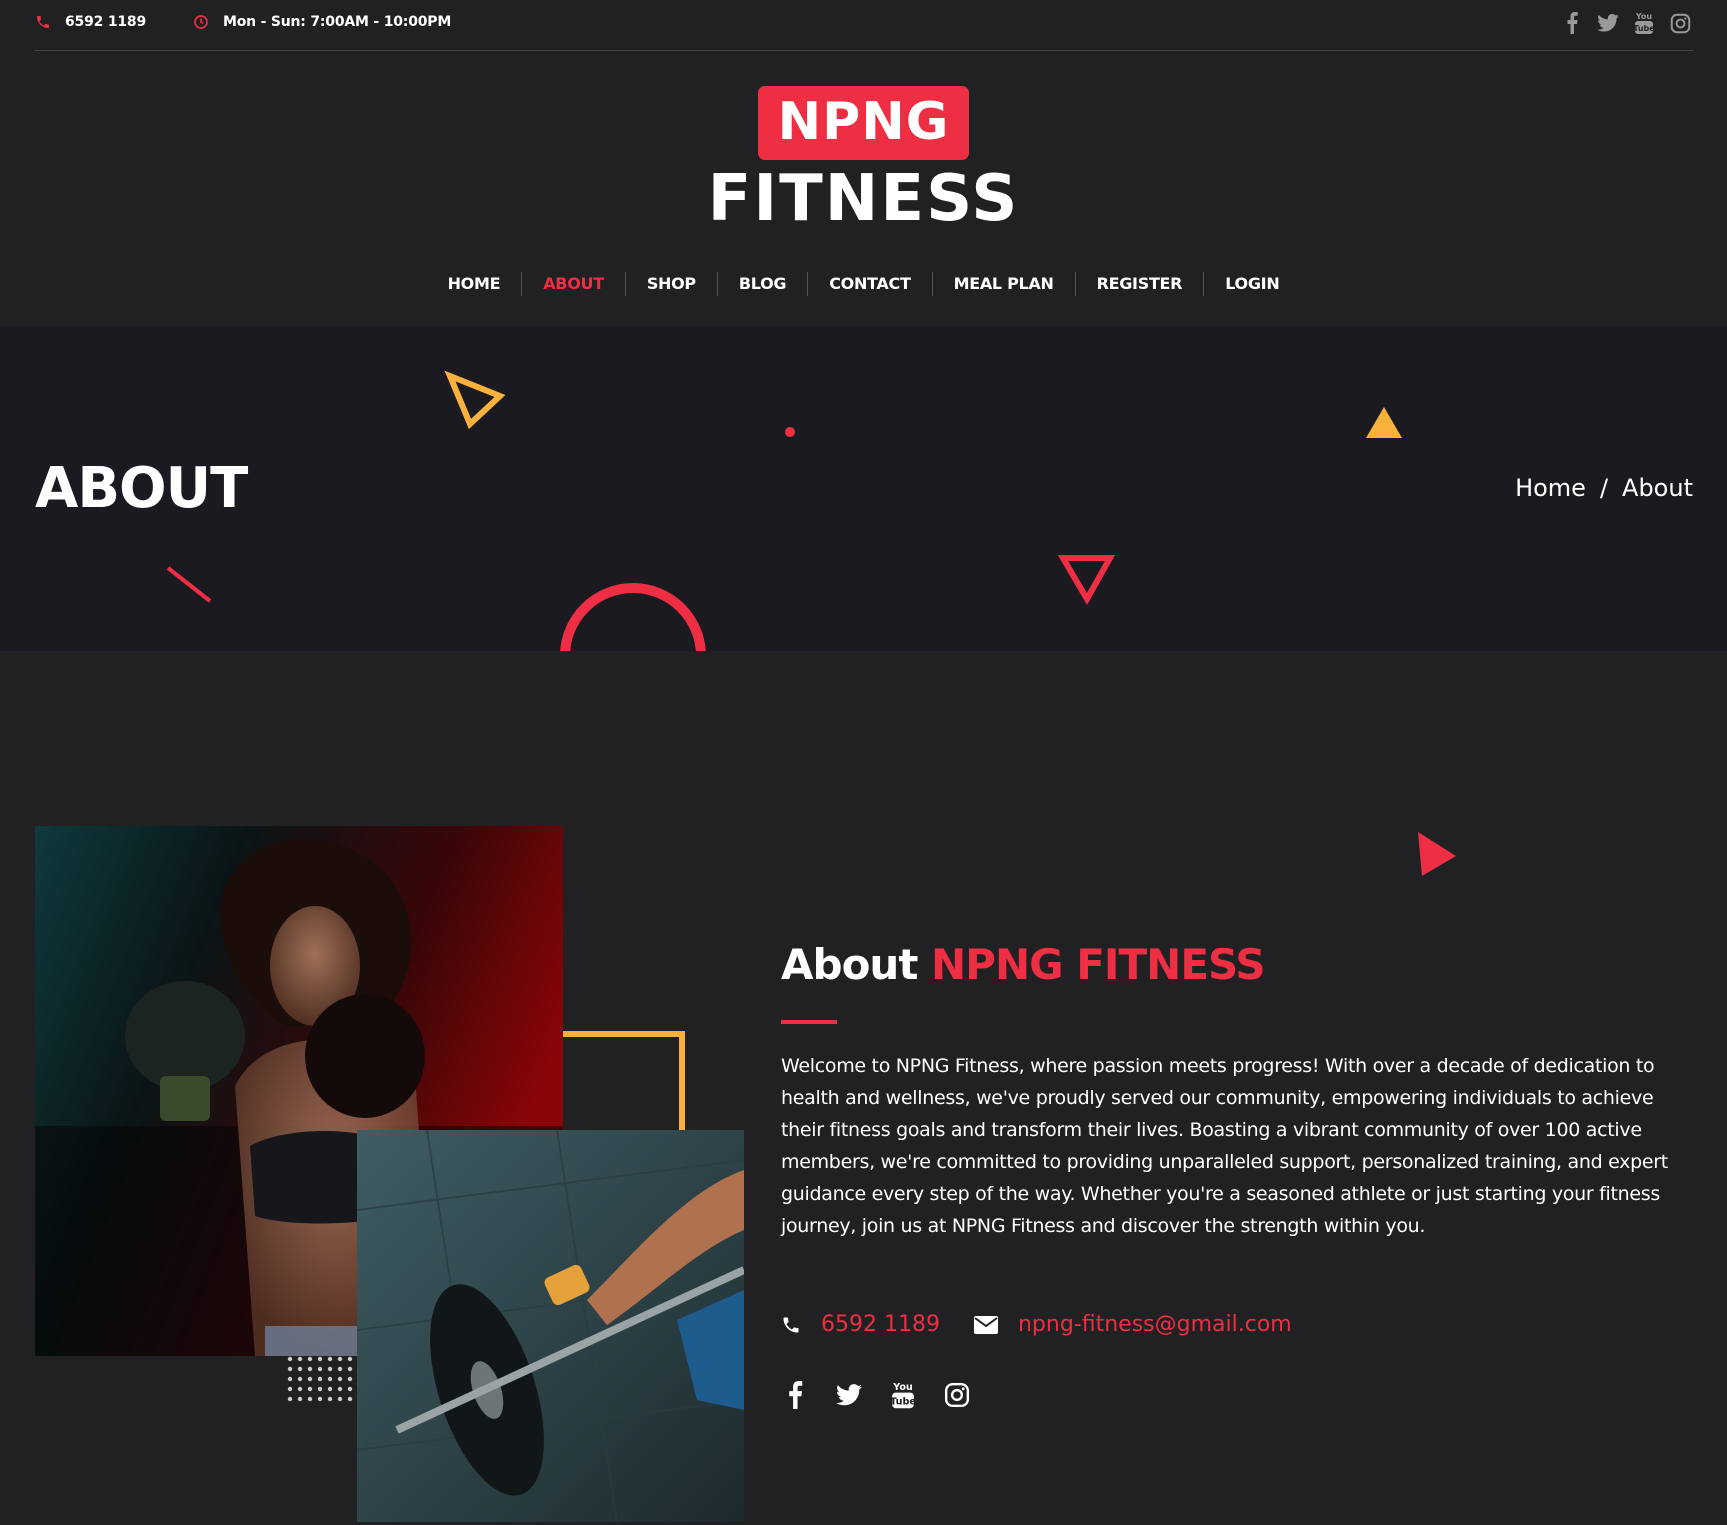 Image resolution: width=1727 pixels, height=1525 pixels. What do you see at coordinates (1550, 488) in the screenshot?
I see `breadcrumb-home: Home` at bounding box center [1550, 488].